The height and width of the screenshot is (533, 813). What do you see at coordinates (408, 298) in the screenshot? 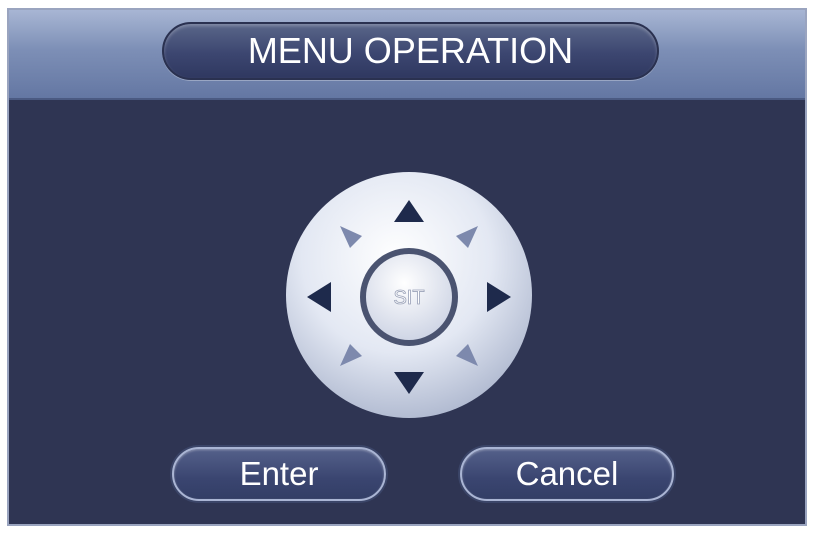
I see `dpad-center-label: SIT` at bounding box center [408, 298].